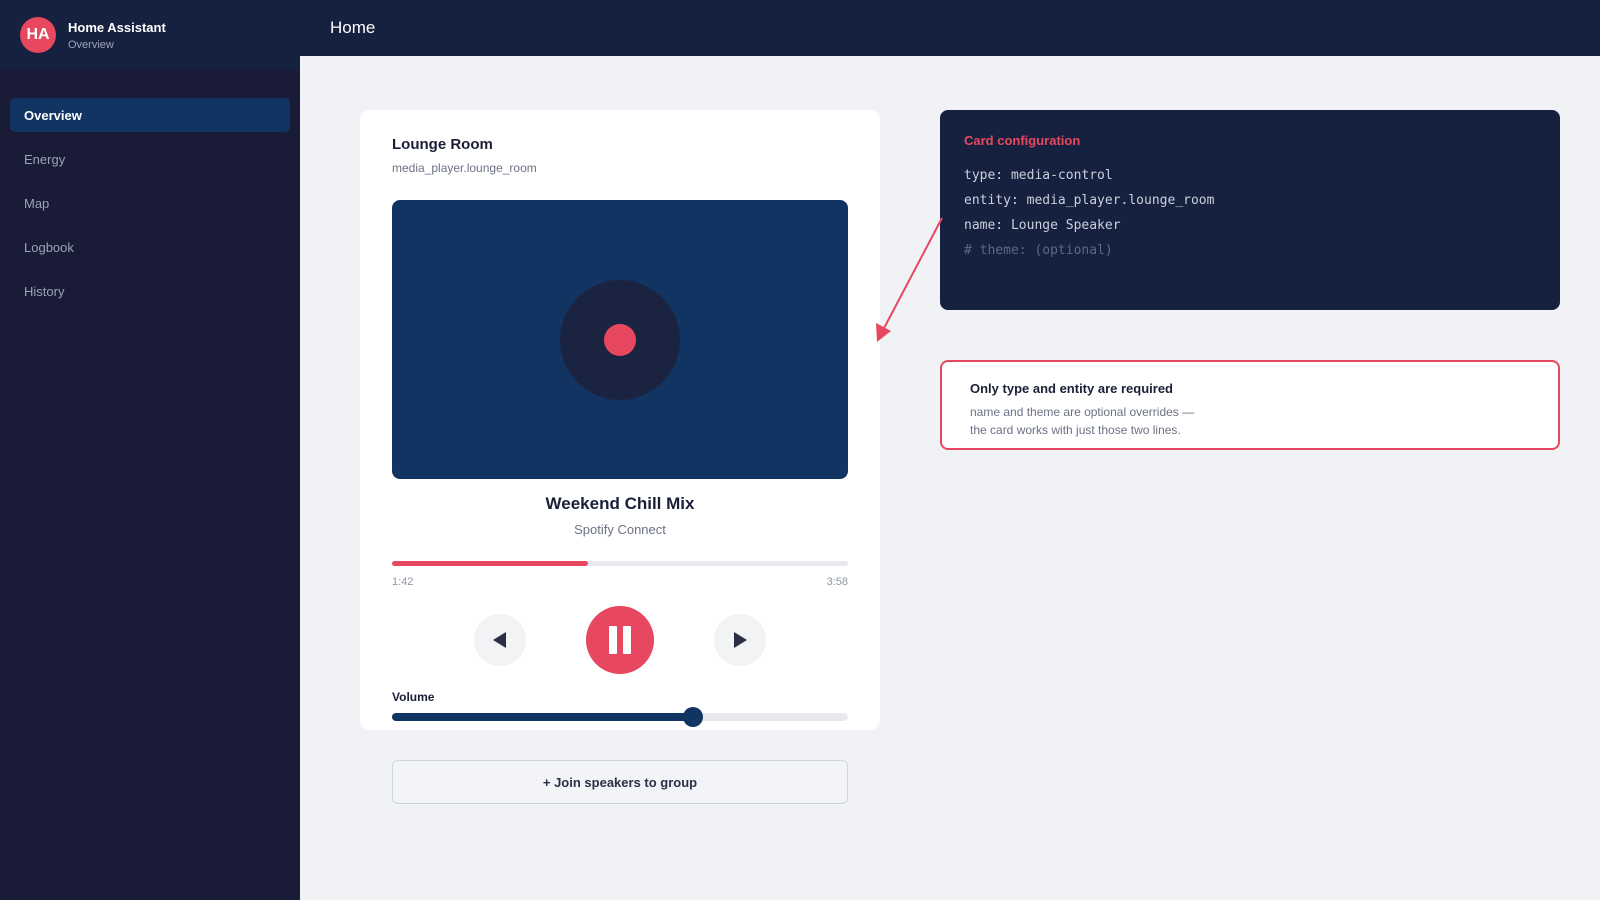 The width and height of the screenshot is (1600, 900). What do you see at coordinates (117, 27) in the screenshot?
I see `brand-title: Home Assistant` at bounding box center [117, 27].